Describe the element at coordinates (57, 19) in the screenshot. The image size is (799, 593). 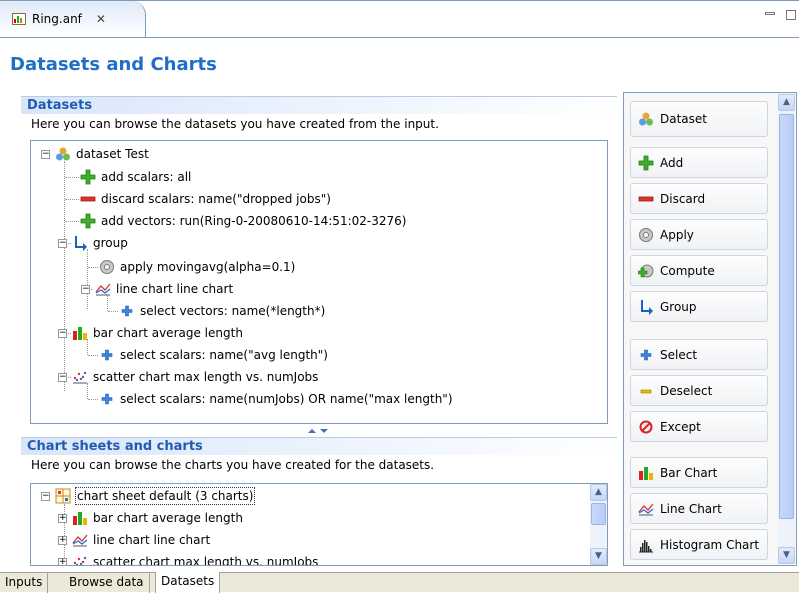
I see `editor-tab-title: Ring.anf` at that location.